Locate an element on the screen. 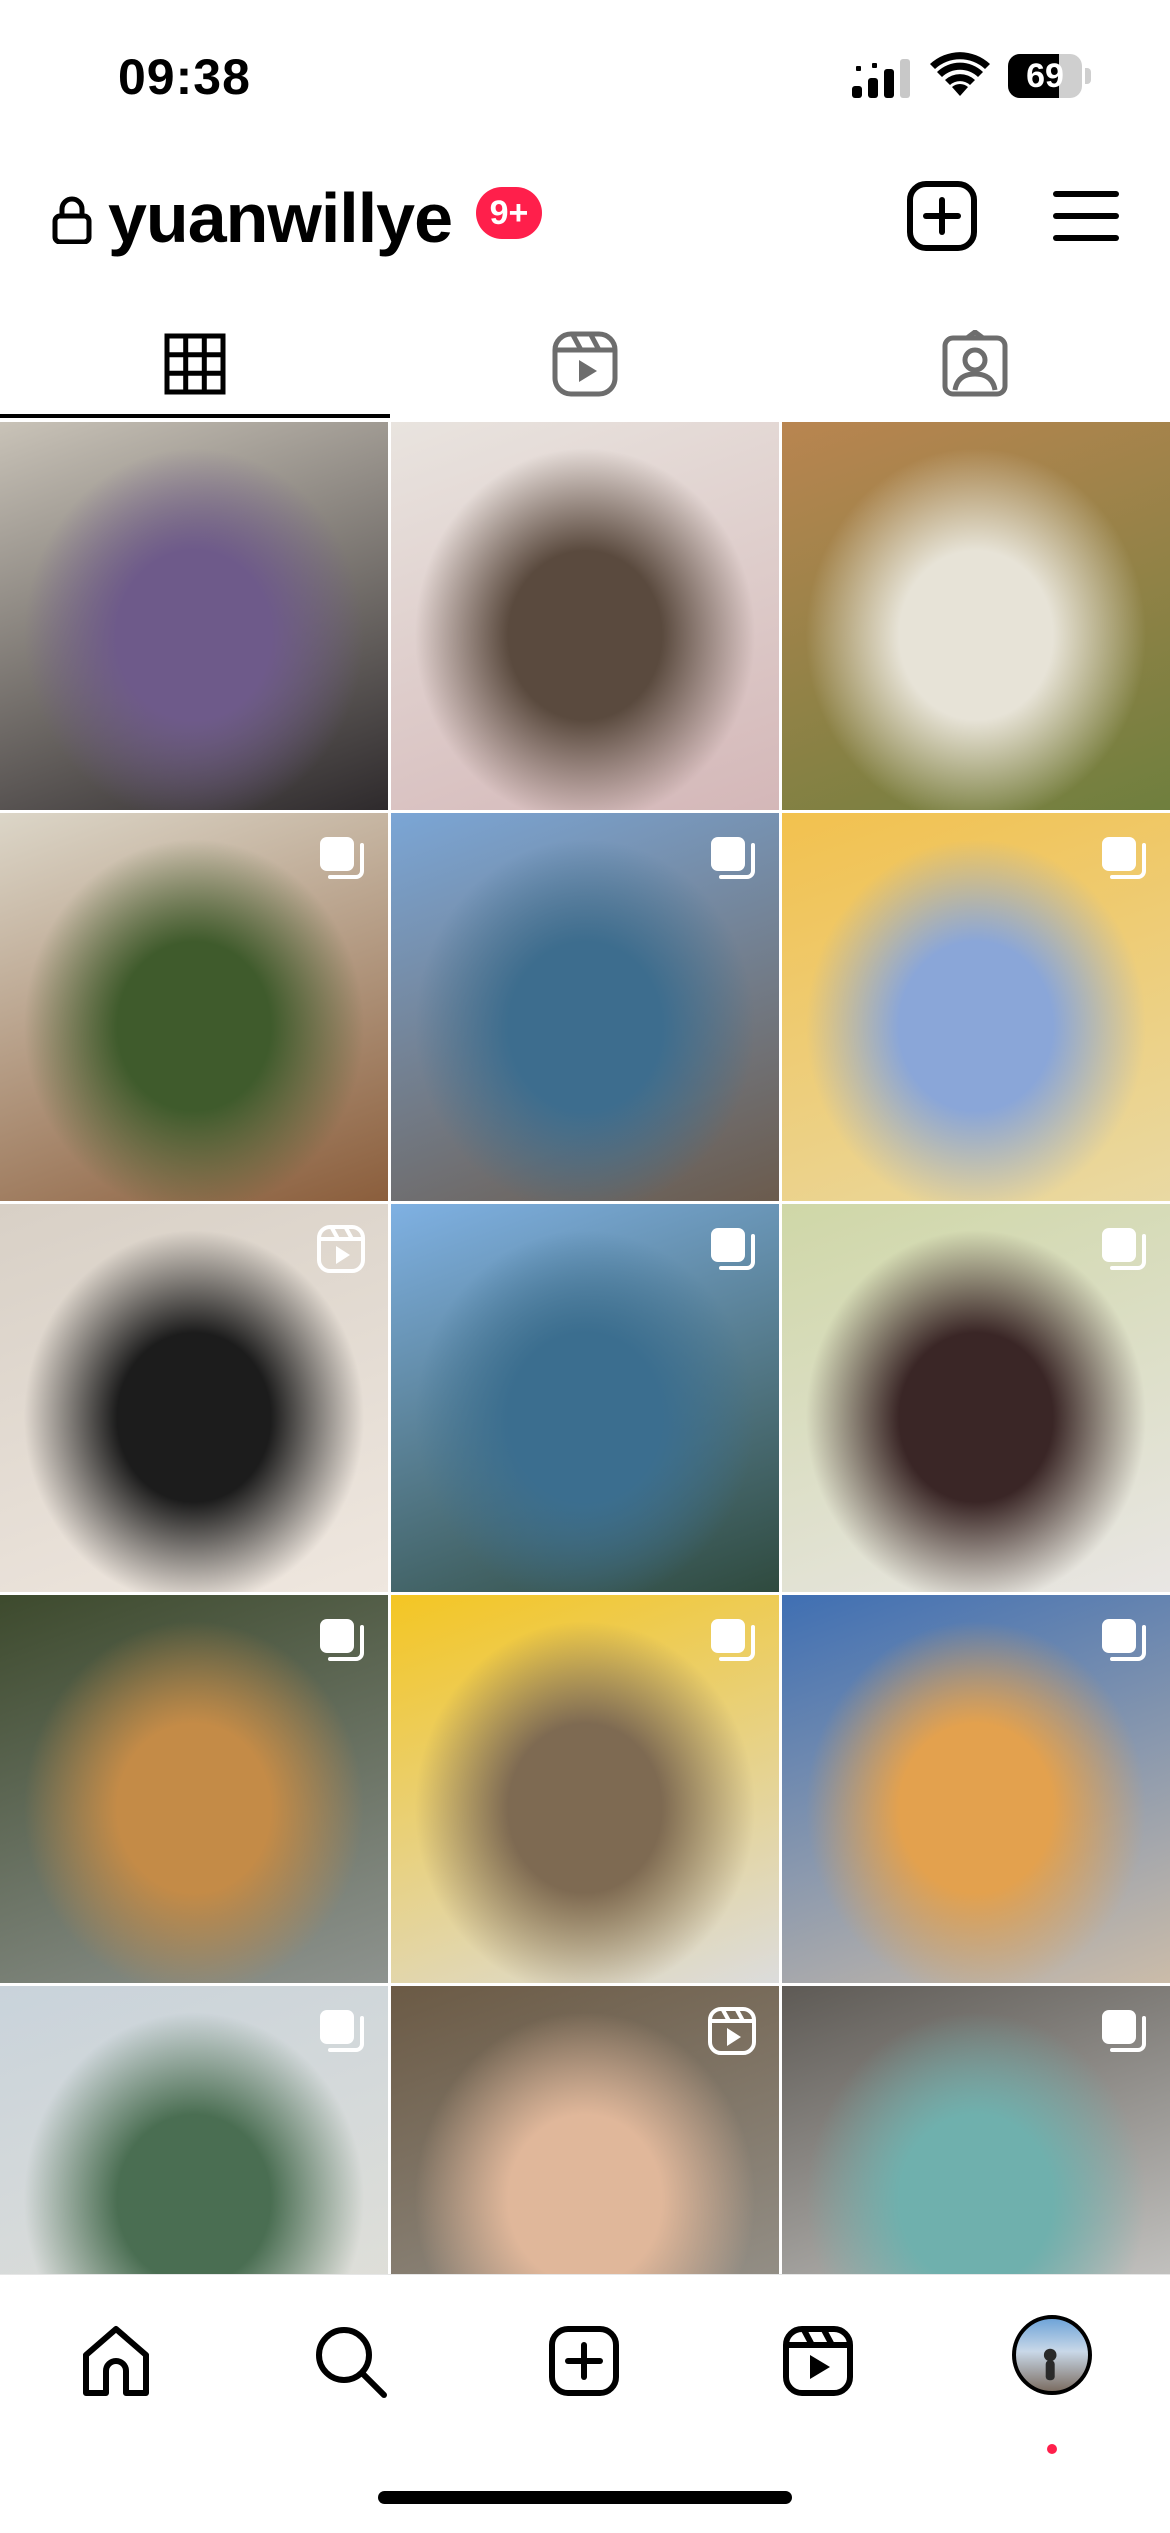 The image size is (1170, 2533). nav-reels is located at coordinates (818, 2361).